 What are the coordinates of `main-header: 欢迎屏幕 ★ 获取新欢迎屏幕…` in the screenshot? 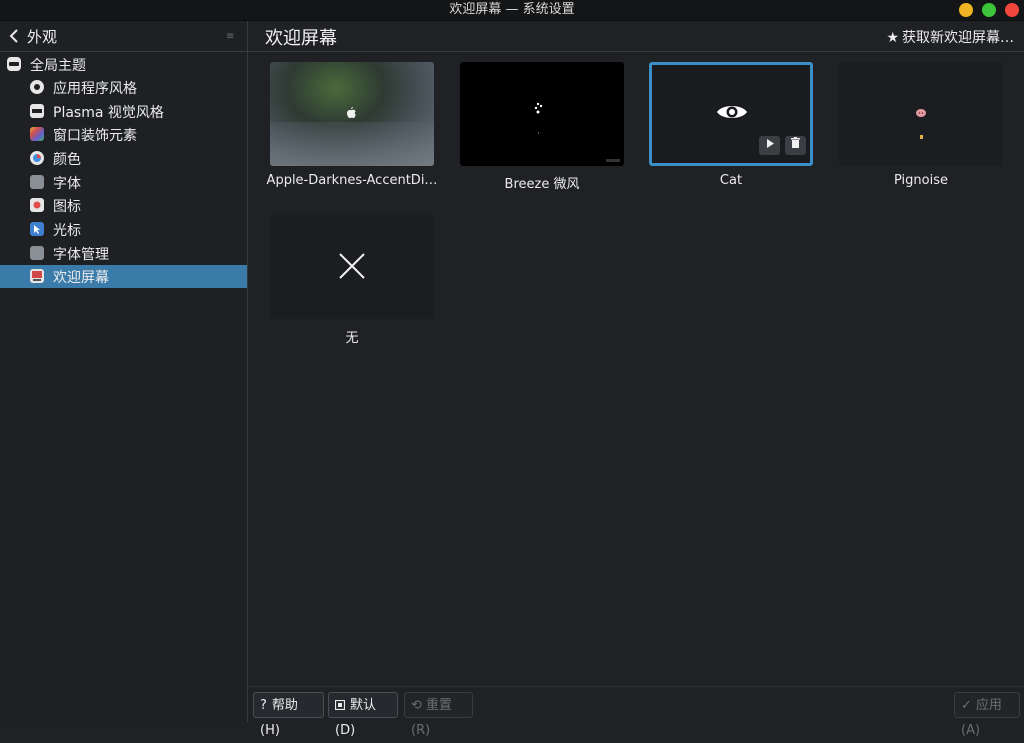 It's located at (636, 36).